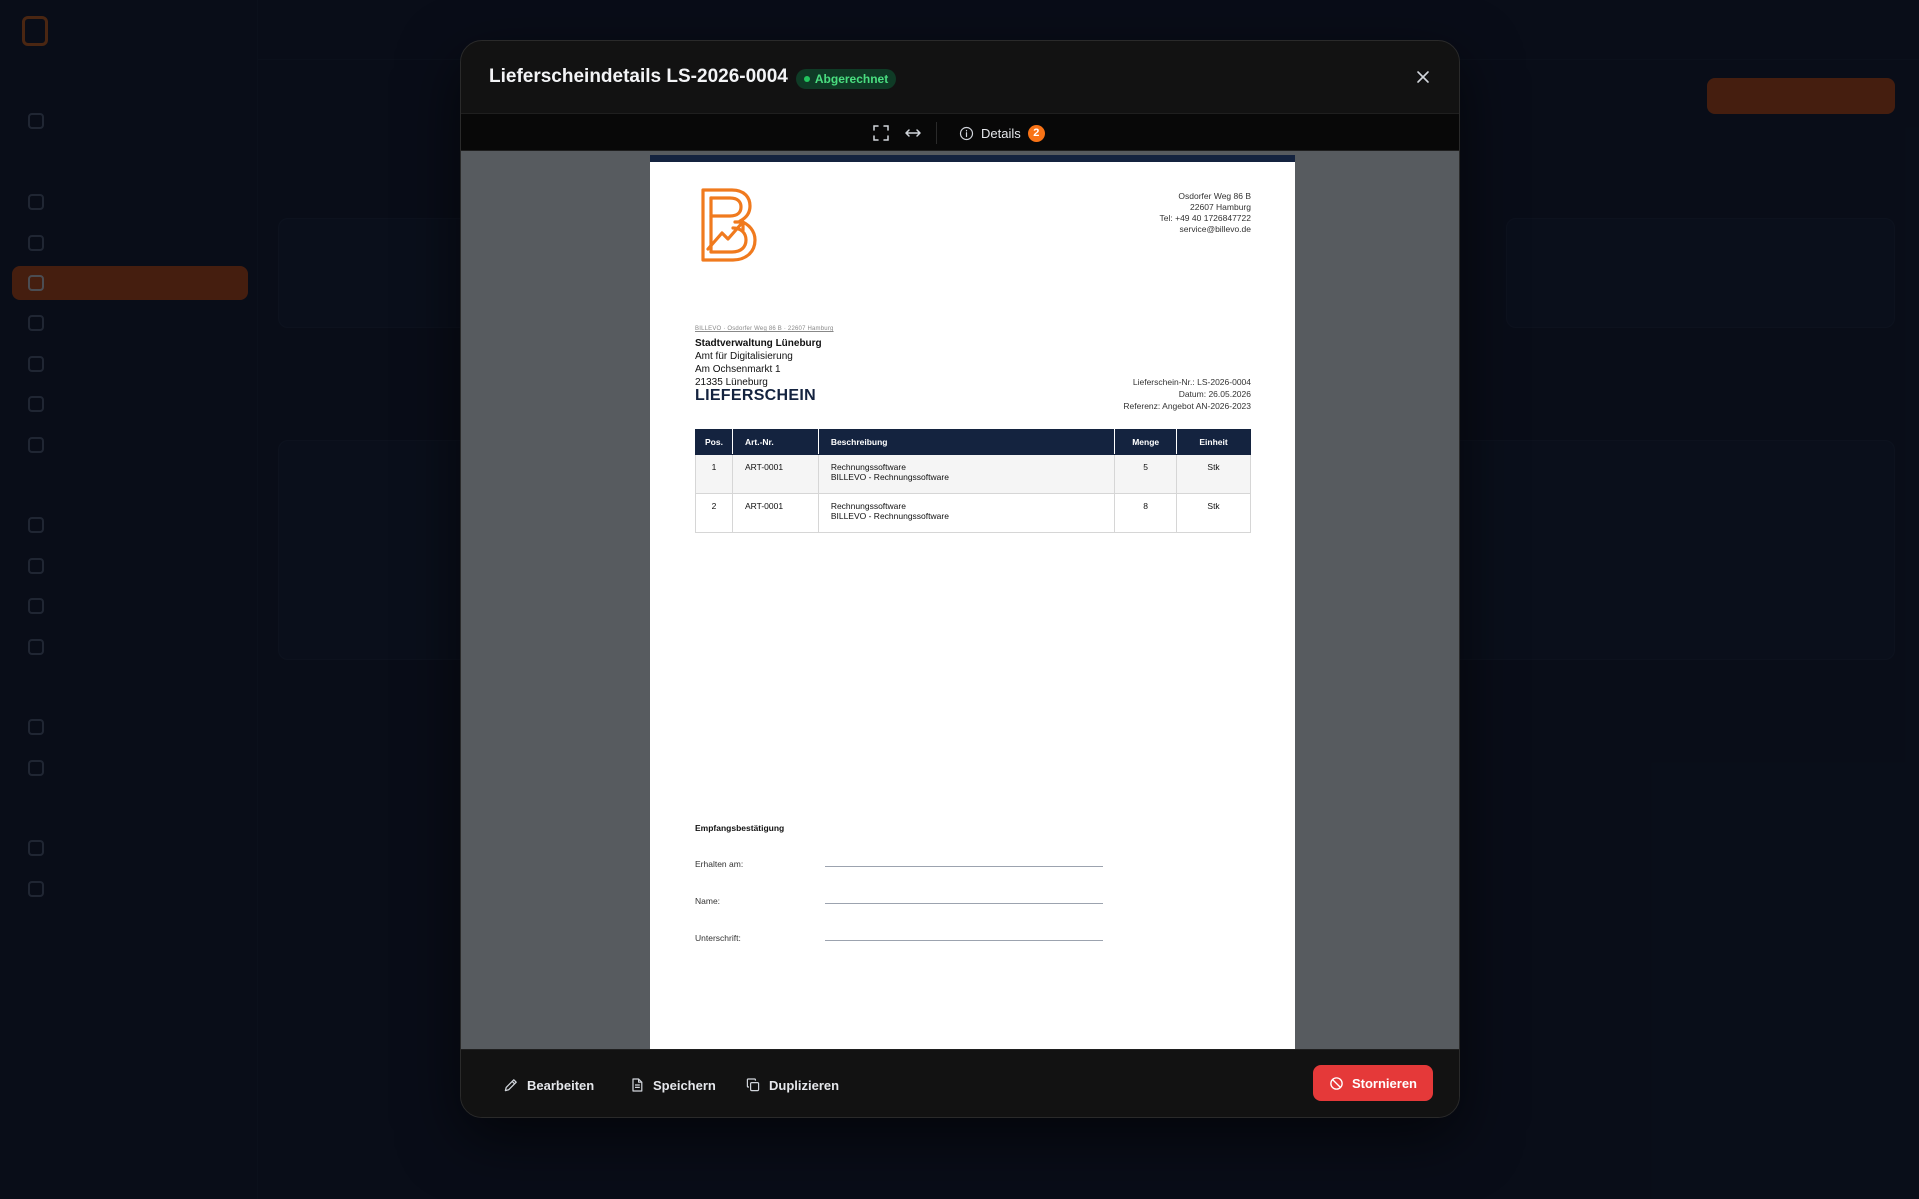 This screenshot has width=1919, height=1199. I want to click on document-icon, so click(637, 1085).